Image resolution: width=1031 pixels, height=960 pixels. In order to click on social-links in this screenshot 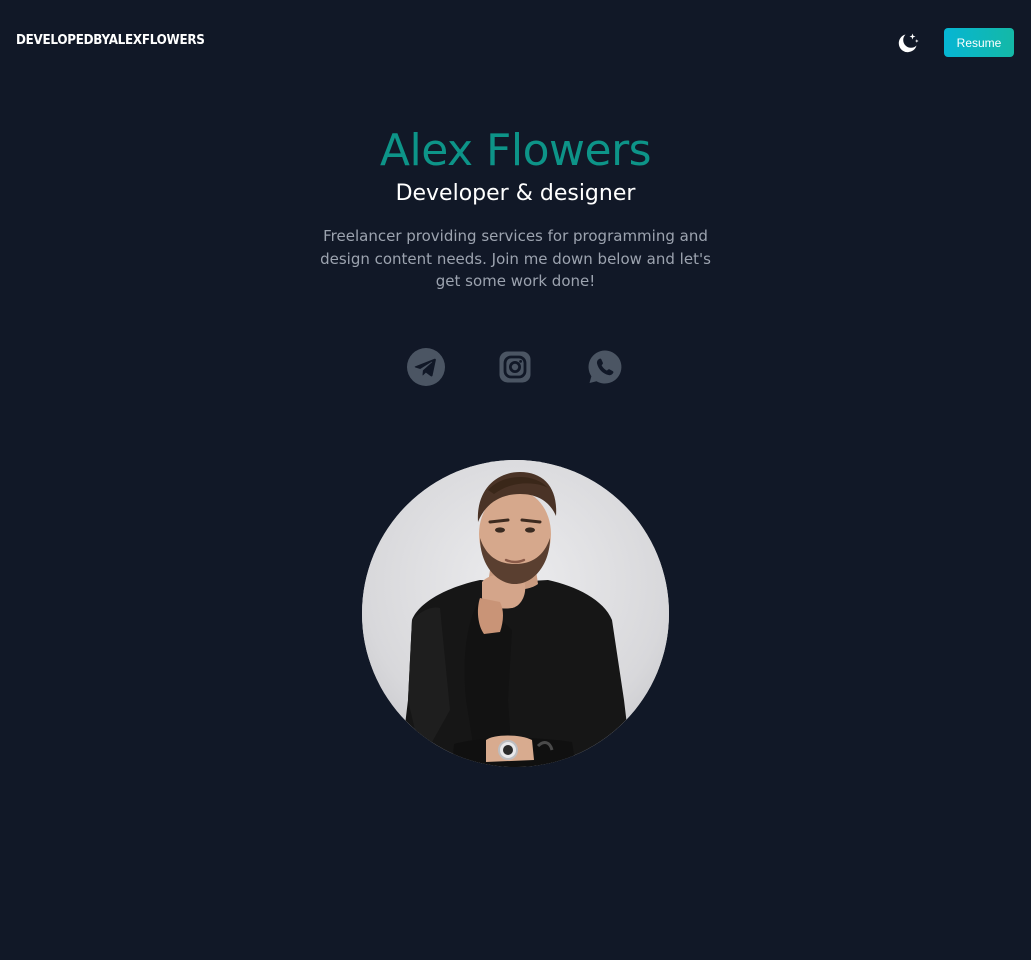, I will do `click(515, 367)`.